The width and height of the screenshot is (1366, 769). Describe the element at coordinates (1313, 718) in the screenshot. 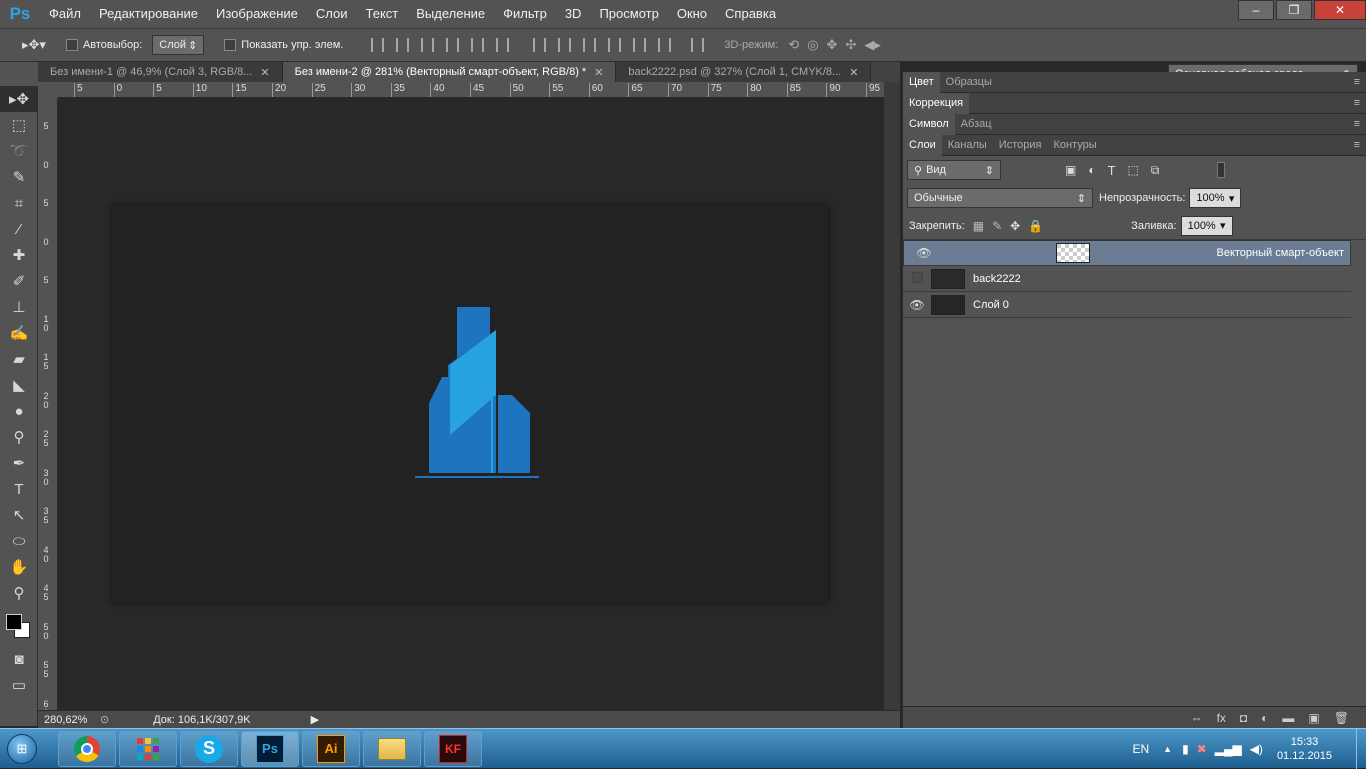

I see `new-layer-icon: ▣` at that location.